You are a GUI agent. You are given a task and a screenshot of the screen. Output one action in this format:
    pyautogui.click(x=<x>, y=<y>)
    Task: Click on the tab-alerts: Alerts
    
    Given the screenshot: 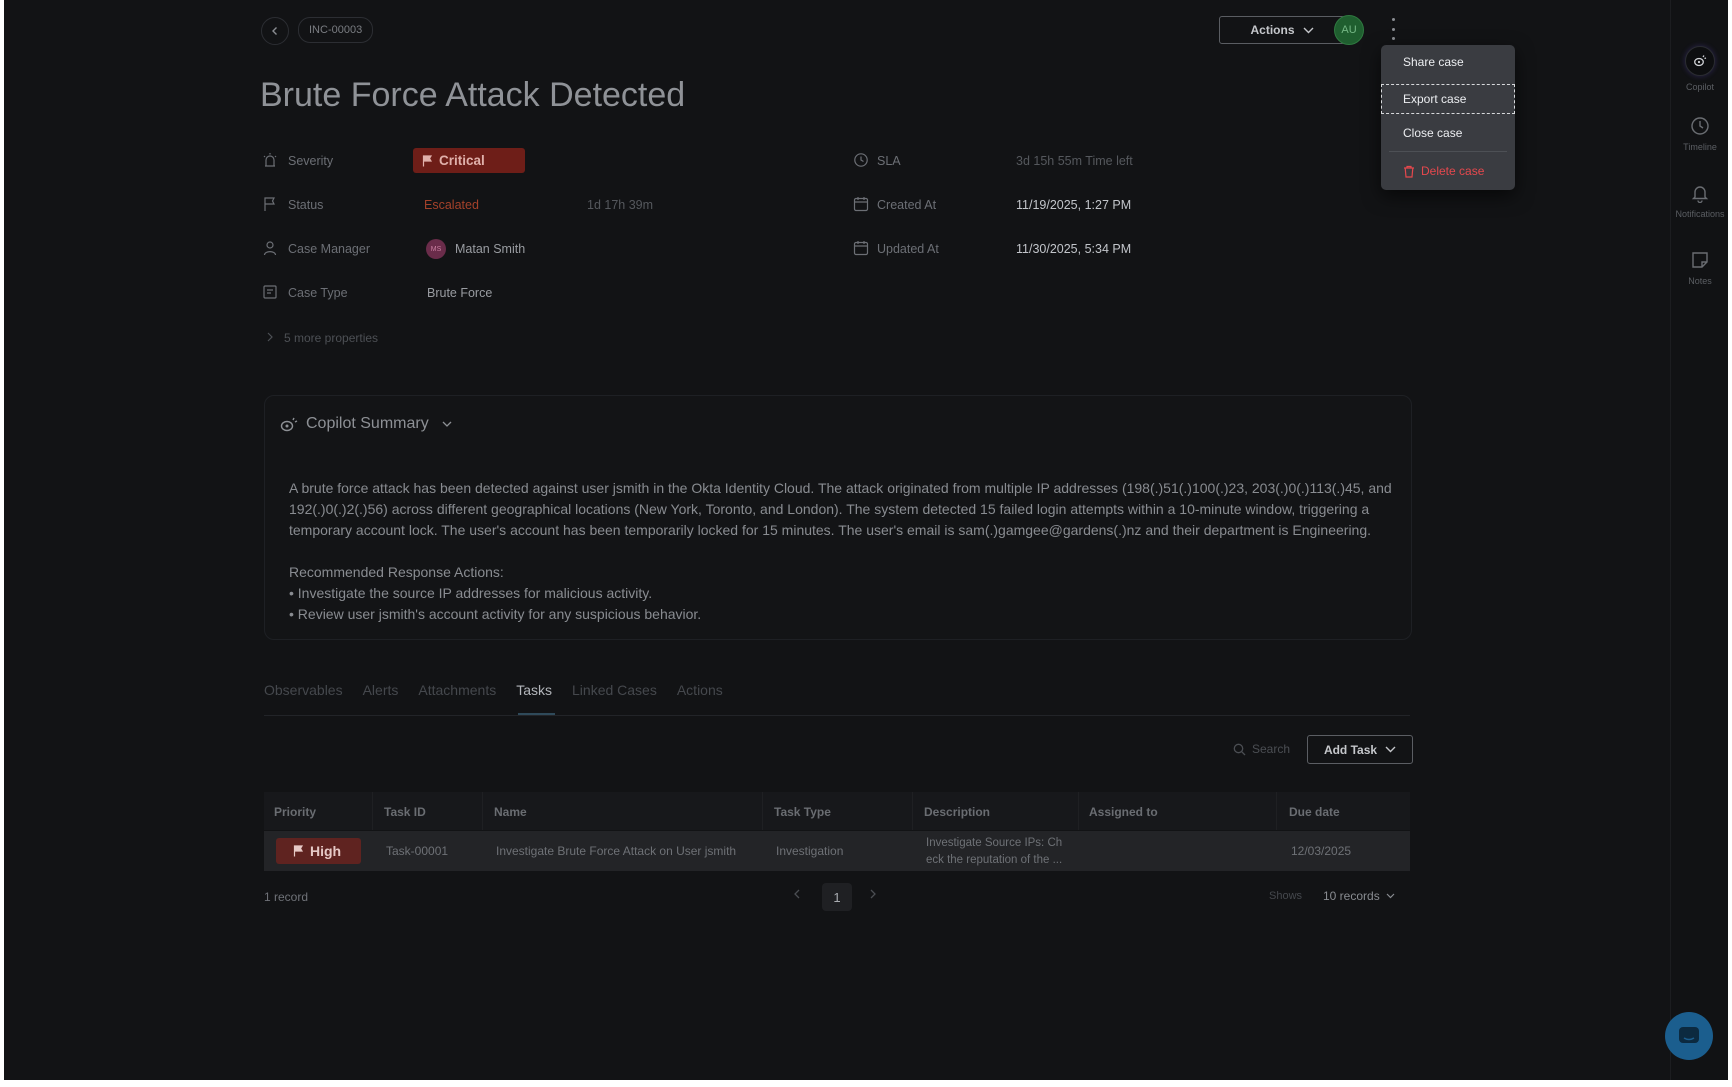 What is the action you would take?
    pyautogui.click(x=381, y=690)
    